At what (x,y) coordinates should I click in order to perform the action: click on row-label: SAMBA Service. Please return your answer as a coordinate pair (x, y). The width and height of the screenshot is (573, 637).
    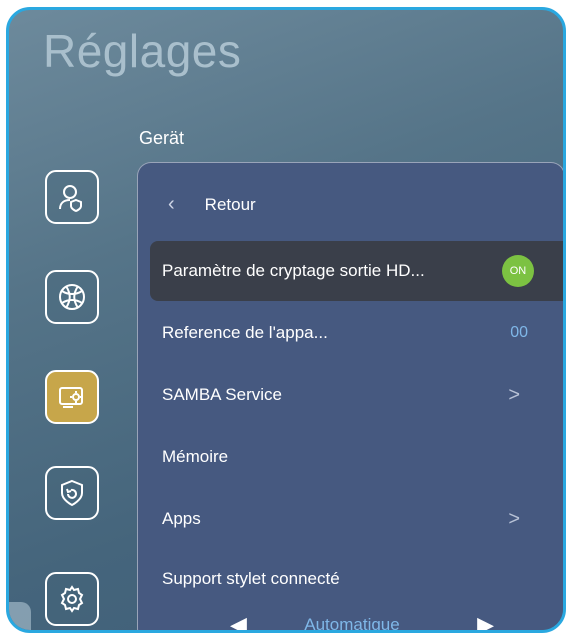
    Looking at the image, I should click on (222, 394).